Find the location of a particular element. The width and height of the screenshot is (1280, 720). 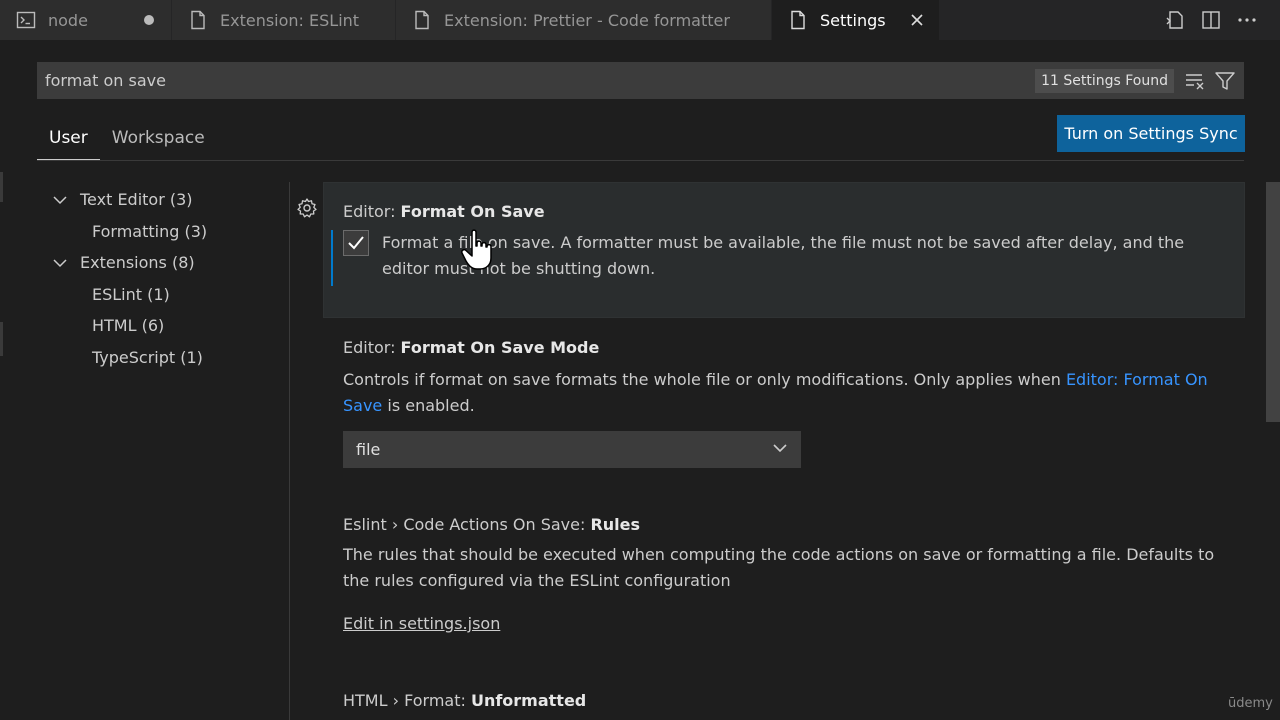

tab-extension-eslint: Extension: ESLint is located at coordinates (284, 20).